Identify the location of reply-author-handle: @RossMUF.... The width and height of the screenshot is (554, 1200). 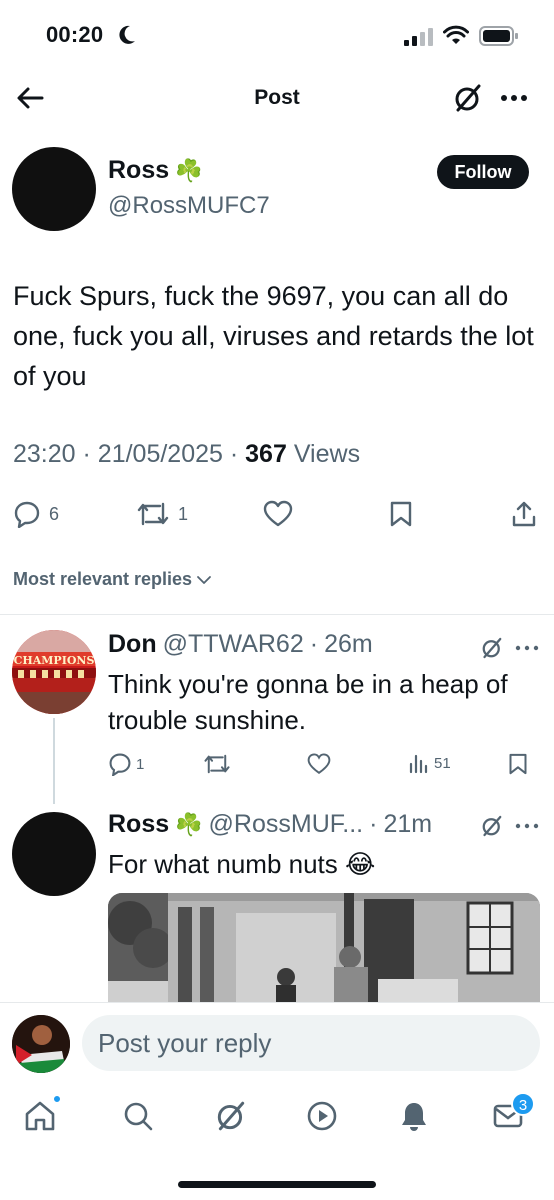
(286, 824).